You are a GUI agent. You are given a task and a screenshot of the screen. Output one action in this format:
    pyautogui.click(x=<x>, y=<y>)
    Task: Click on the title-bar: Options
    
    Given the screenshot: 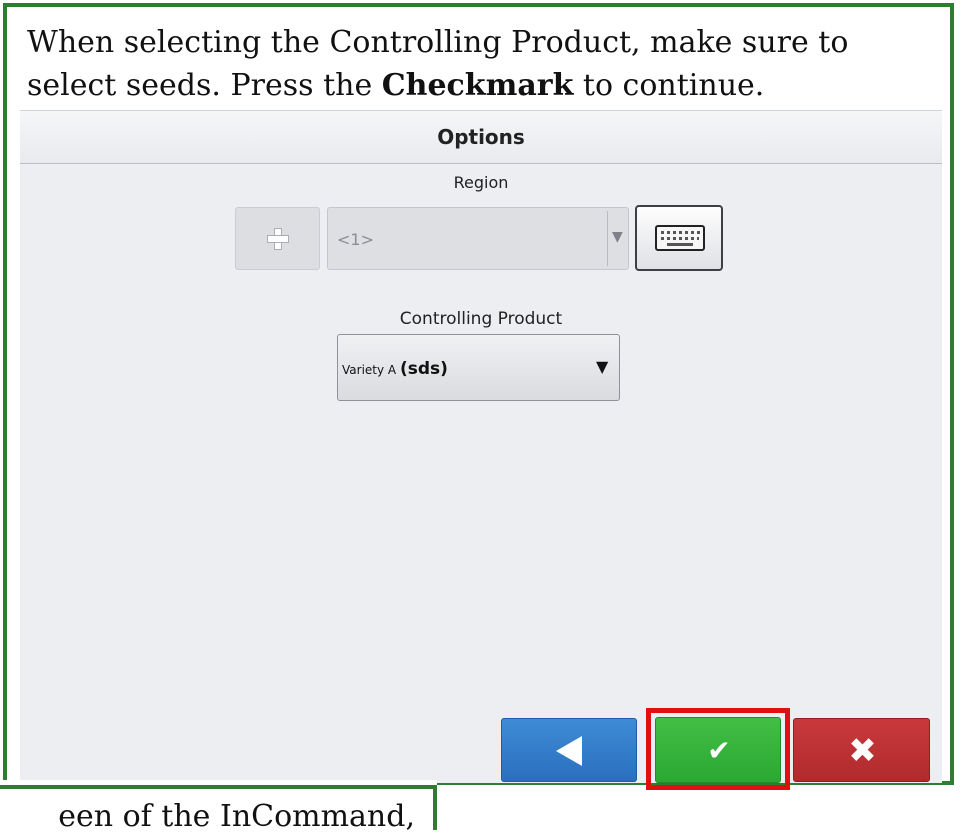 What is the action you would take?
    pyautogui.click(x=481, y=137)
    